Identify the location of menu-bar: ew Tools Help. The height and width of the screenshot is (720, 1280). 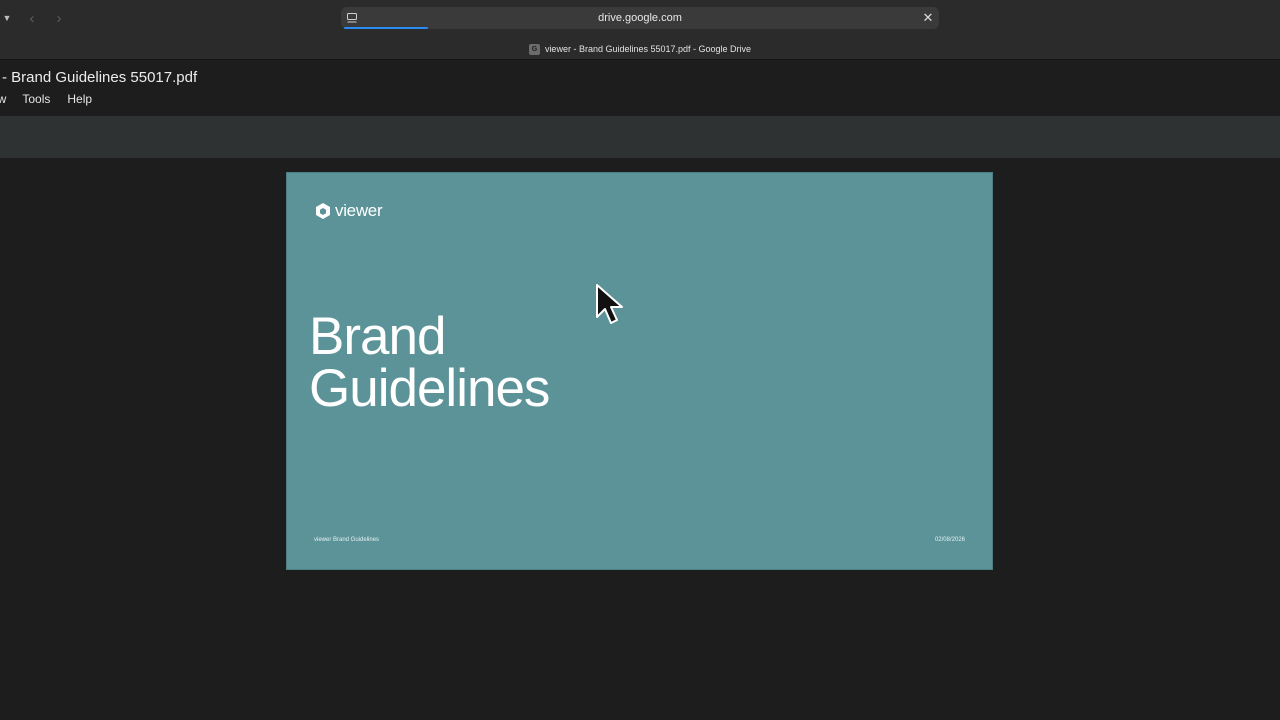
(54, 101).